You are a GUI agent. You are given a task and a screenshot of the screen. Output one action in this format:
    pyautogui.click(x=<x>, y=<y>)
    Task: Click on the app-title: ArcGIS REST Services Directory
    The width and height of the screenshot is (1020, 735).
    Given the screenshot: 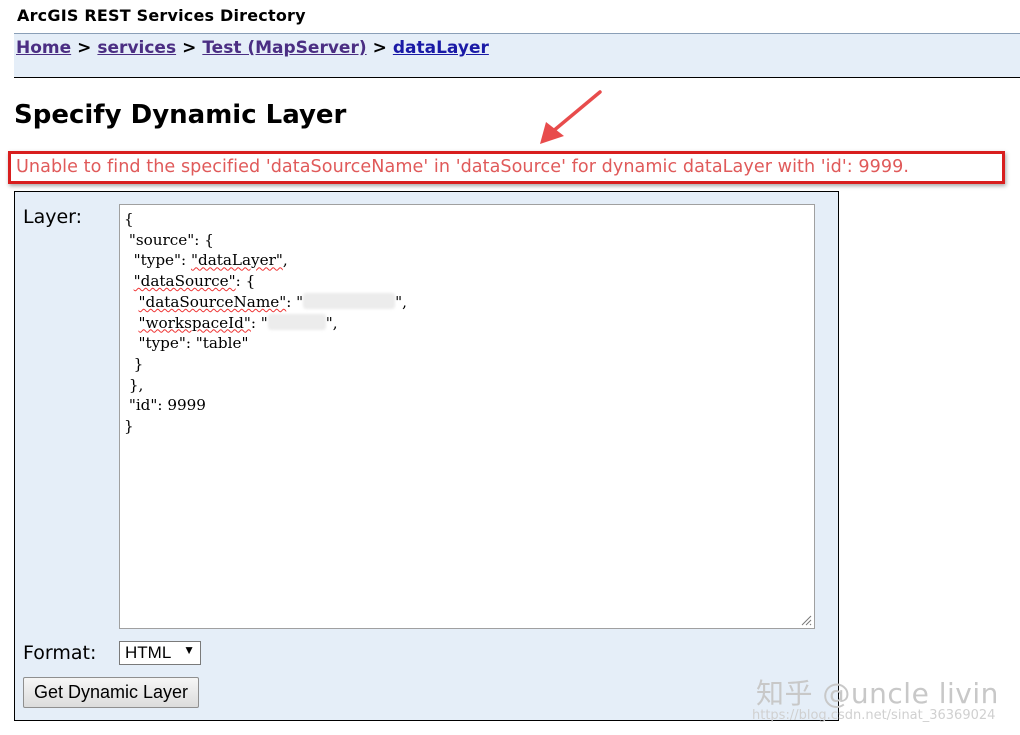 What is the action you would take?
    pyautogui.click(x=161, y=15)
    